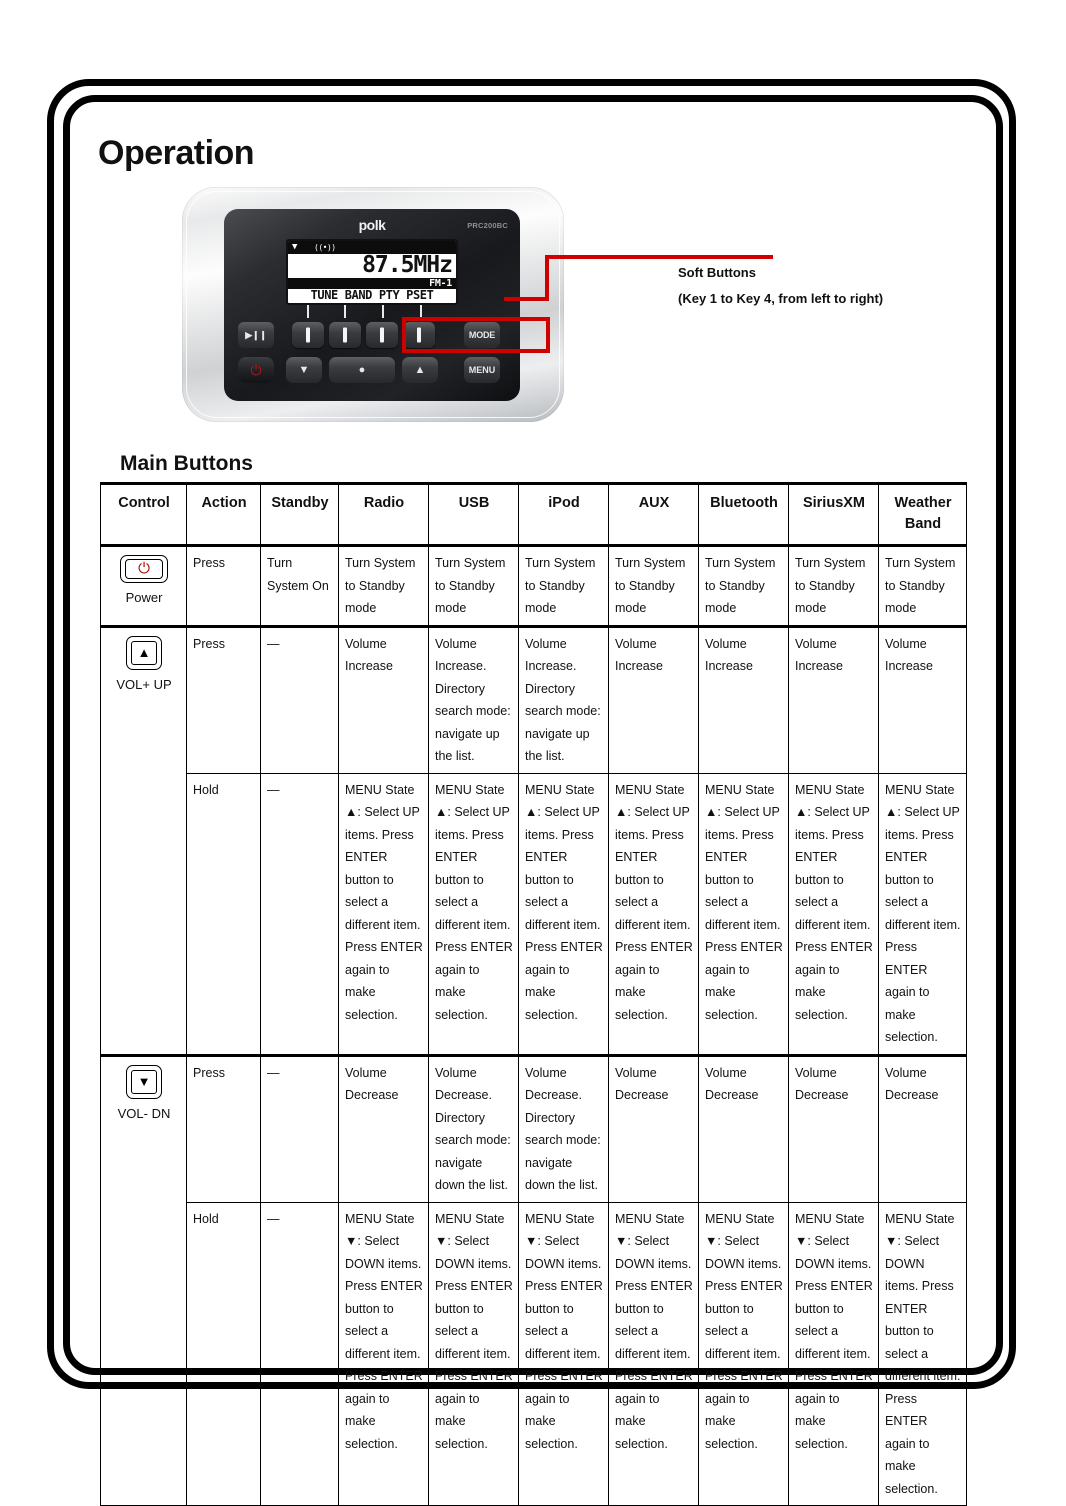 Image resolution: width=1066 pixels, height=1506 pixels. I want to click on down-arrow-button-icon: ▼, so click(144, 1081).